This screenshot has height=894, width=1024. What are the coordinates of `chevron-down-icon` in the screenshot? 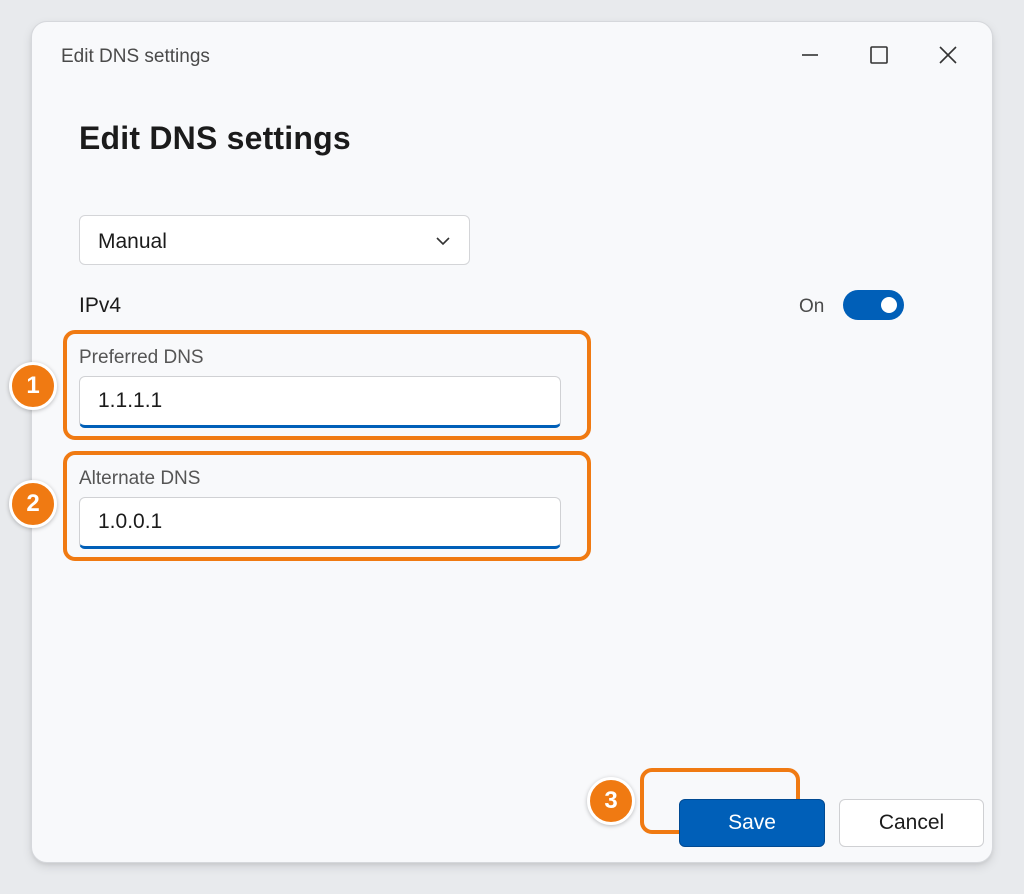 It's located at (443, 241).